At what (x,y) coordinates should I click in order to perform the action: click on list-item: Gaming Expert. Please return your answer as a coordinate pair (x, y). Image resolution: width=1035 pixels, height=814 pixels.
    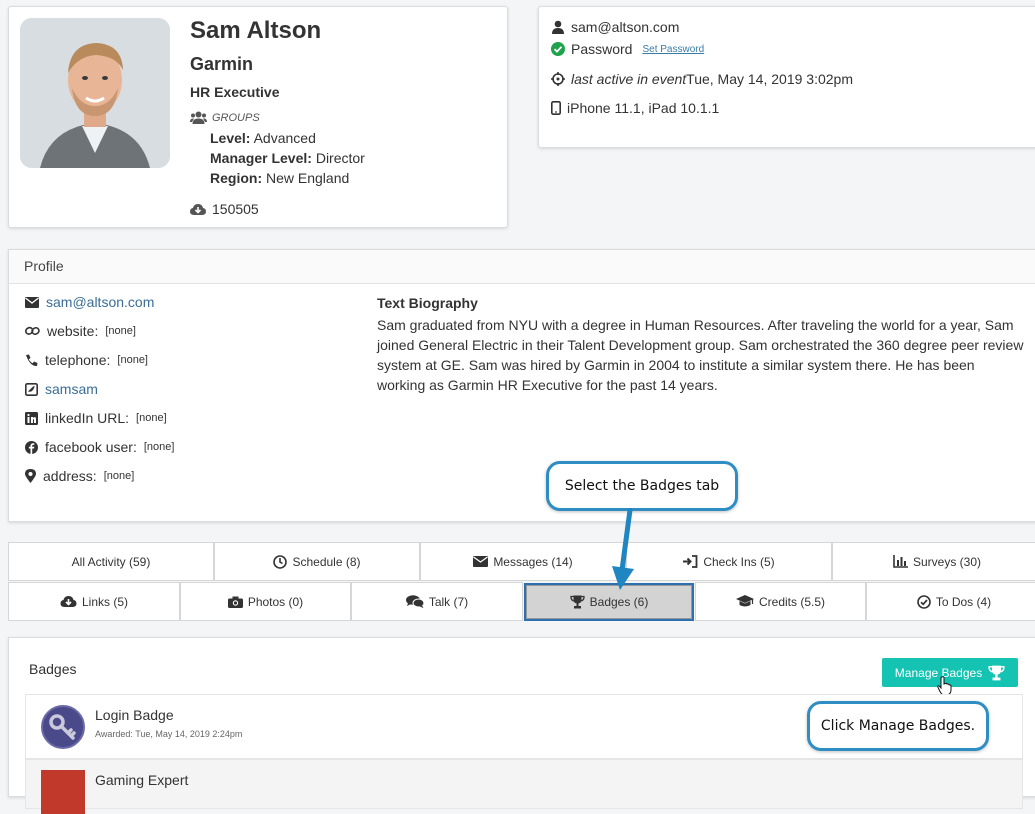
    Looking at the image, I should click on (524, 786).